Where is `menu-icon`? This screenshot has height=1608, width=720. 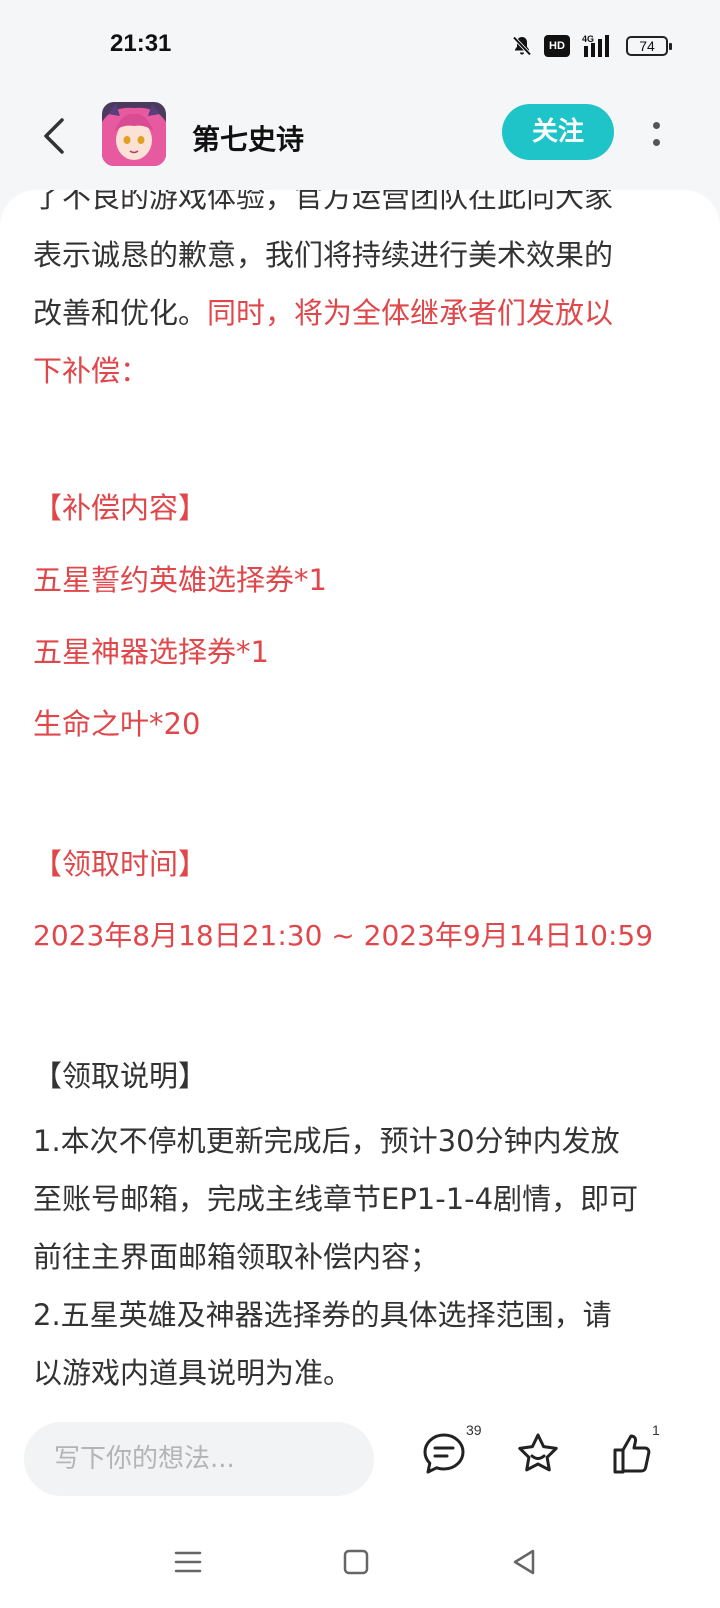
menu-icon is located at coordinates (188, 1564).